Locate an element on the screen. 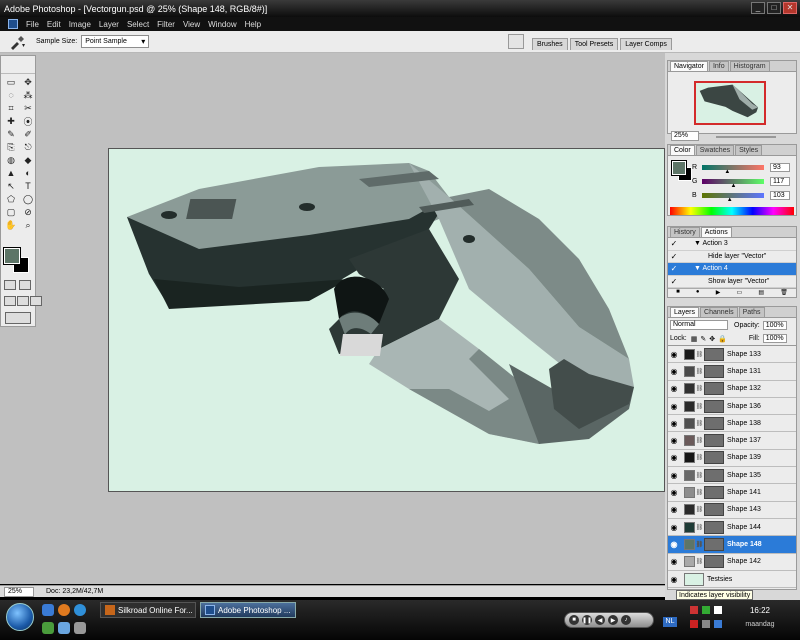 The image size is (800, 640). action-row: ✓ ▼ Action 4 is located at coordinates (732, 269).